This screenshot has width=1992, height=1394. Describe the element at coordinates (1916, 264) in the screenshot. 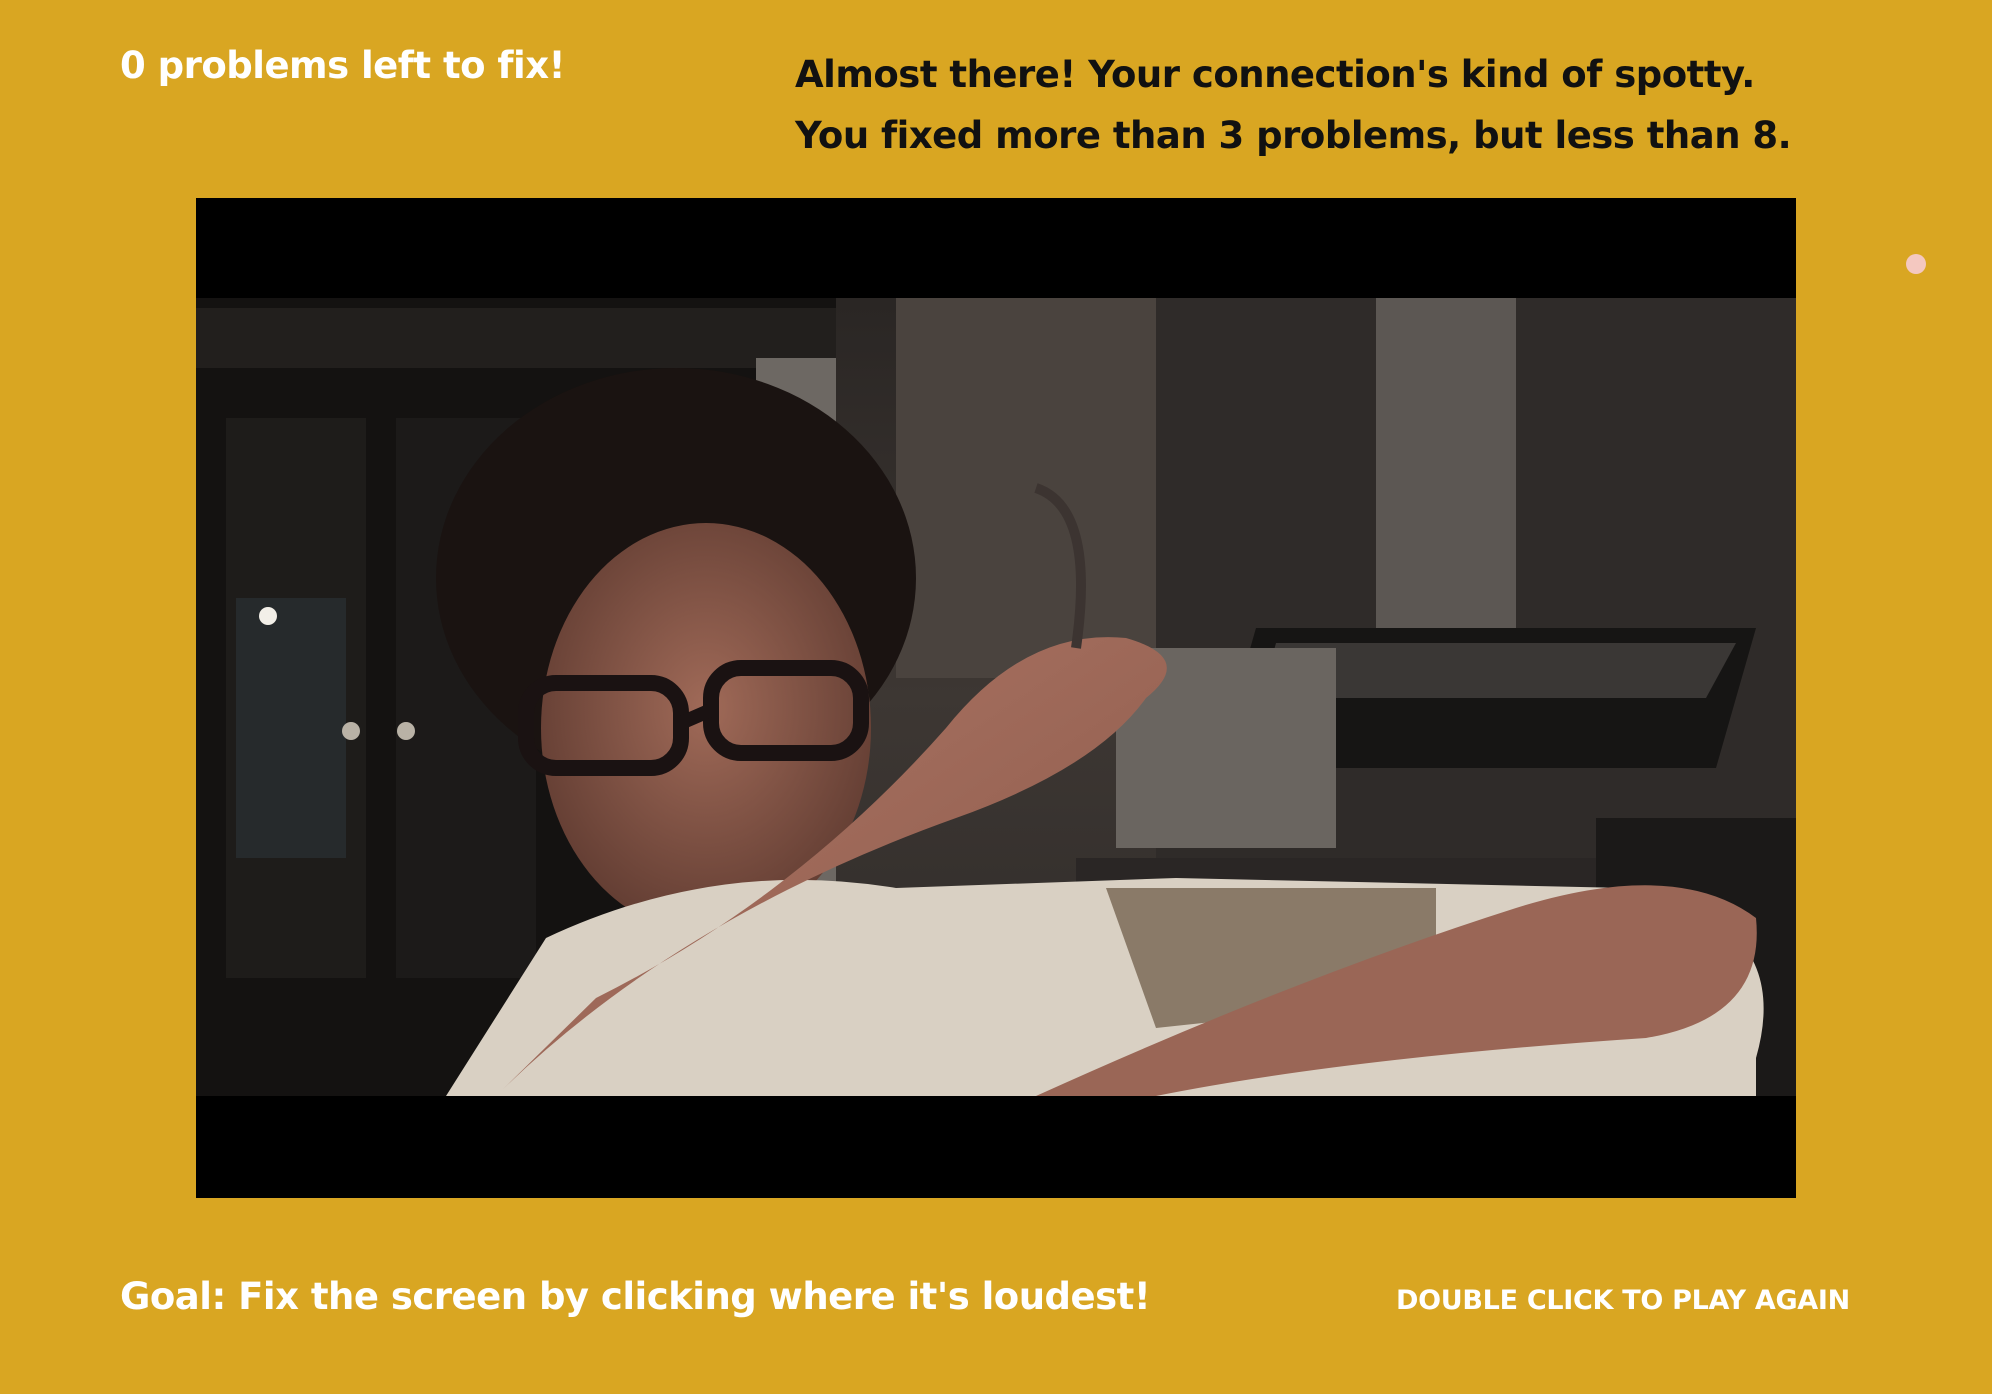

I see `cursor-dot` at that location.